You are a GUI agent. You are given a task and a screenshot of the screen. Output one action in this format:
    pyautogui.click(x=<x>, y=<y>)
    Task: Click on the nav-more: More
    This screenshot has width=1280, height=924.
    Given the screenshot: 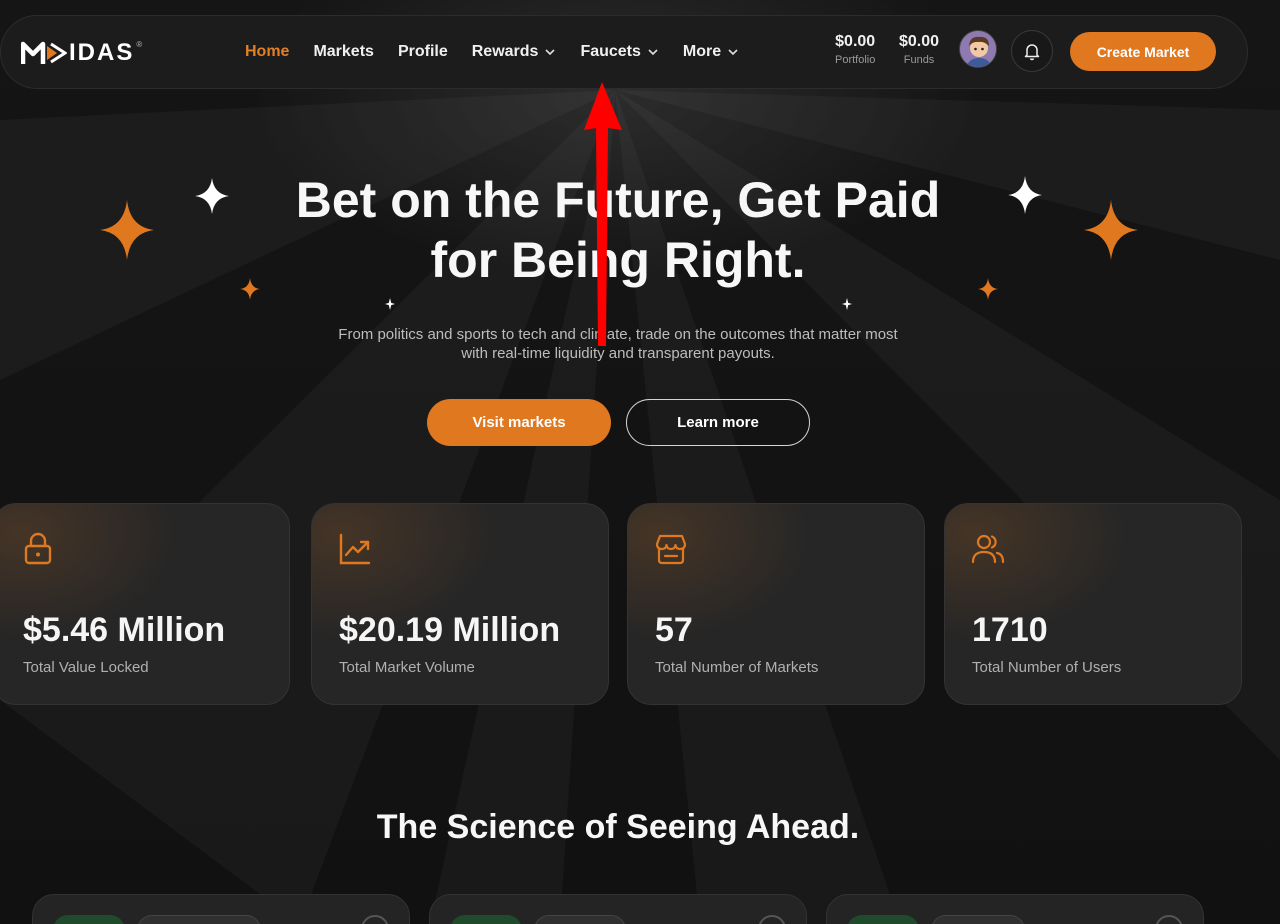 What is the action you would take?
    pyautogui.click(x=711, y=52)
    